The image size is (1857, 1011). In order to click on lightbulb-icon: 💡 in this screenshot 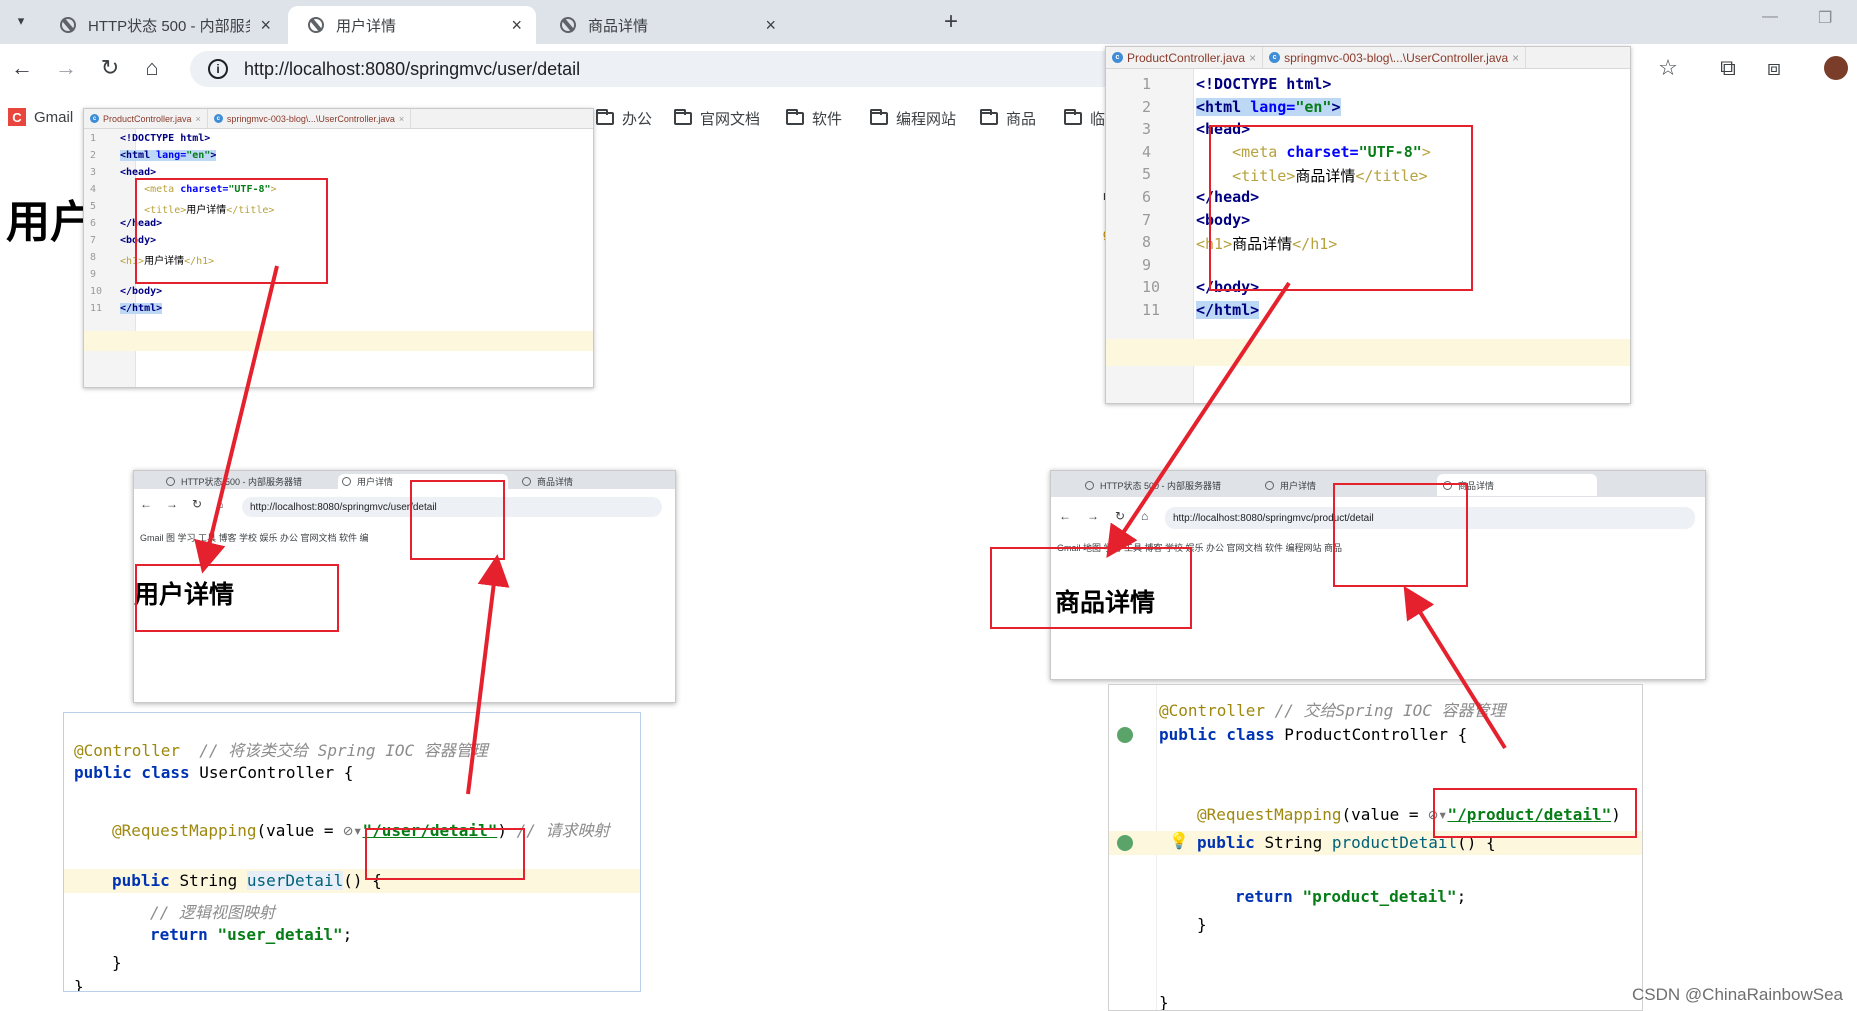, I will do `click(1179, 841)`.